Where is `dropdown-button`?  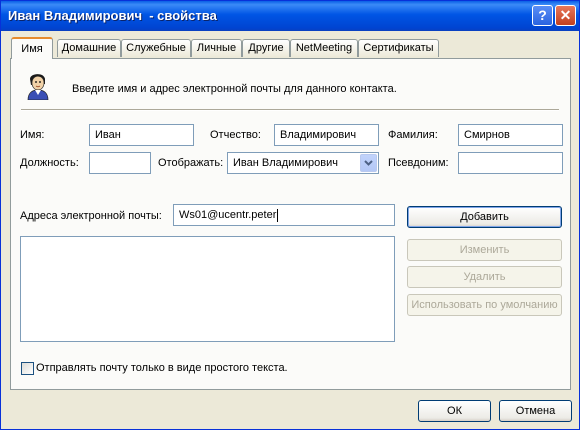 dropdown-button is located at coordinates (368, 163).